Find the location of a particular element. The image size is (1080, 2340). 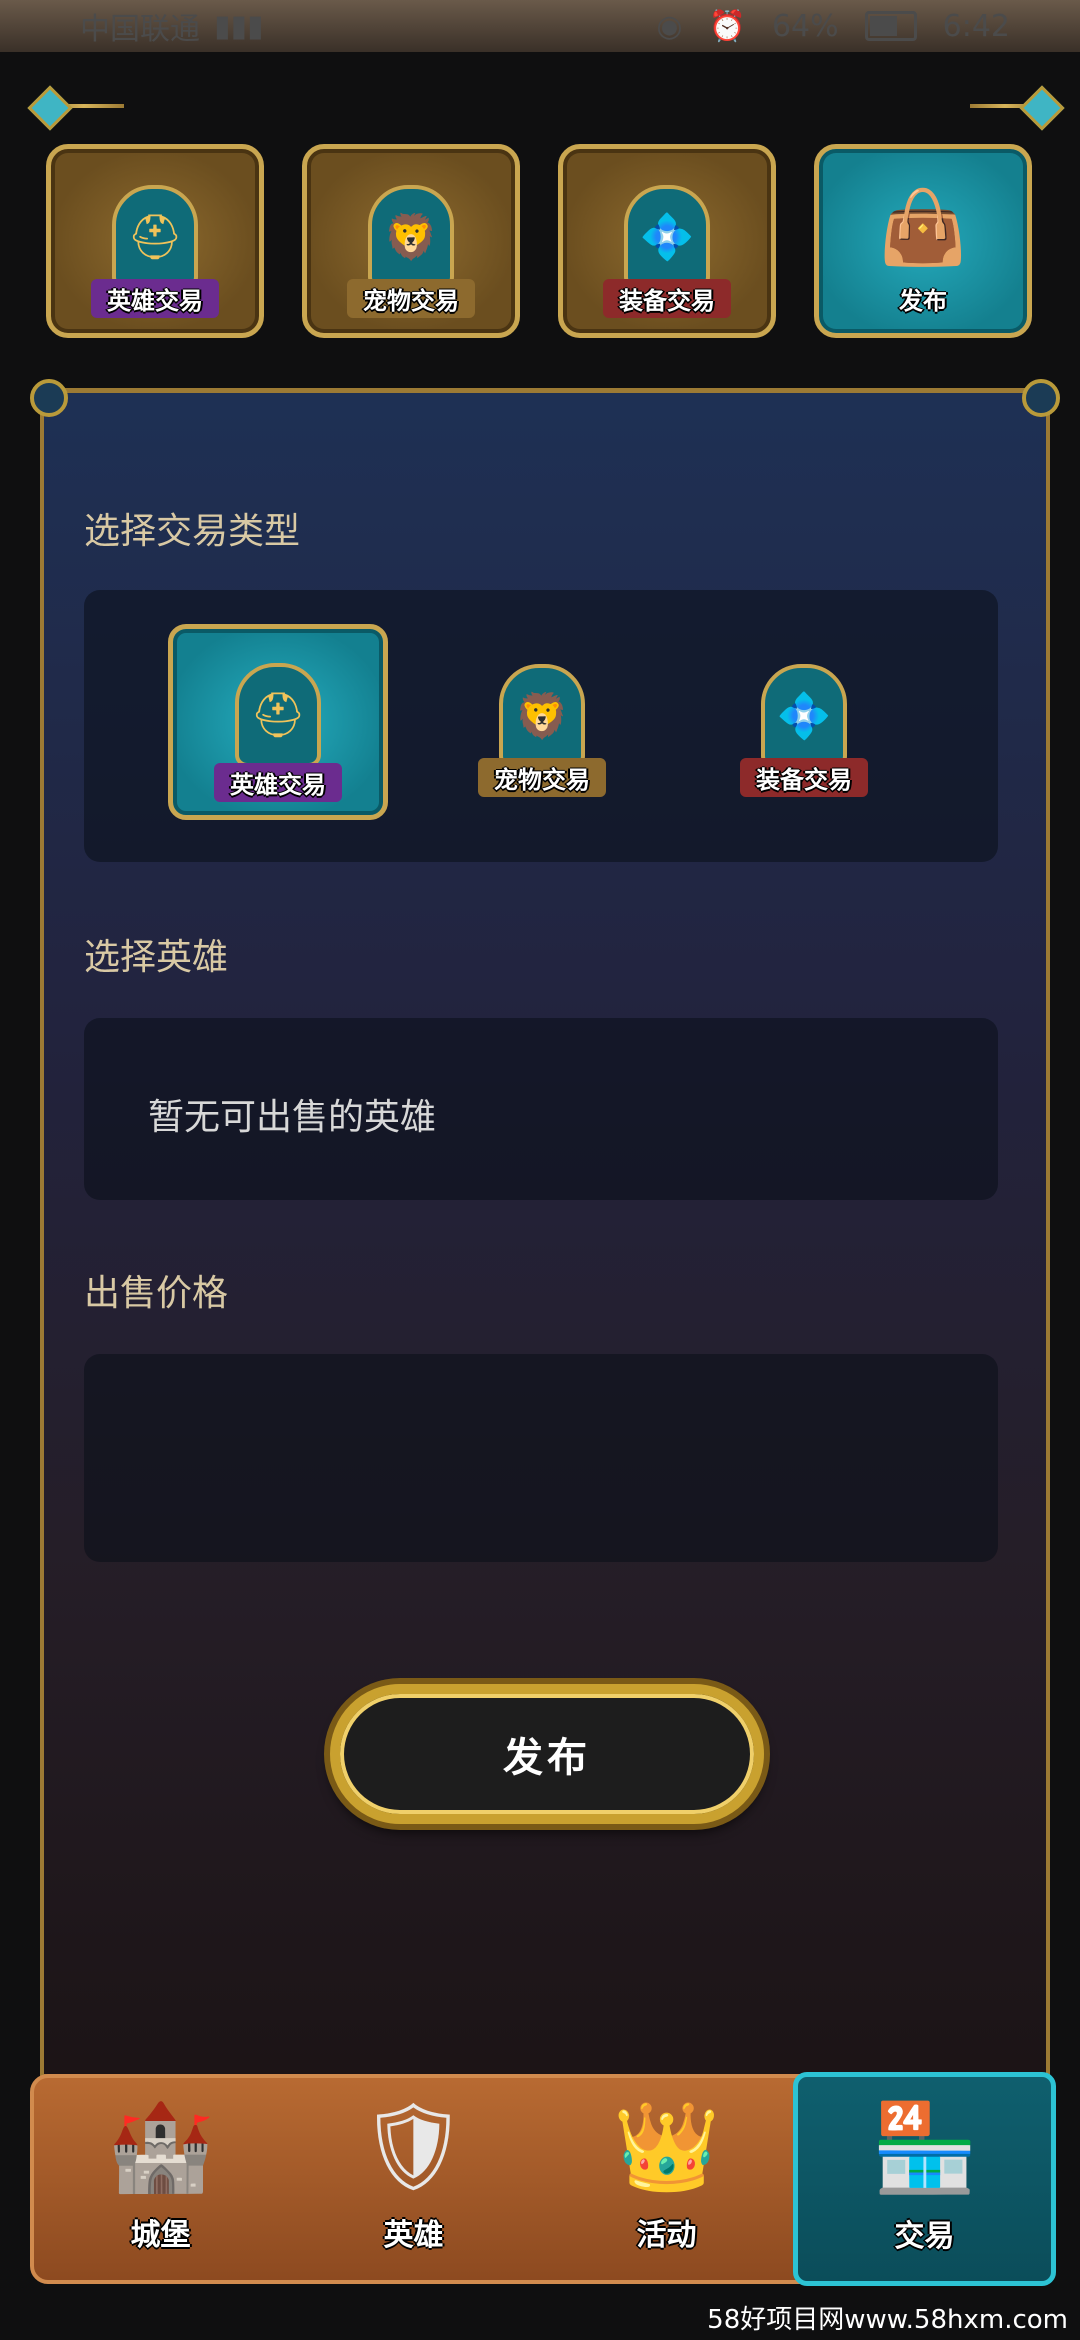

trade-type-hero: ⛑ 英雄交易 is located at coordinates (278, 722).